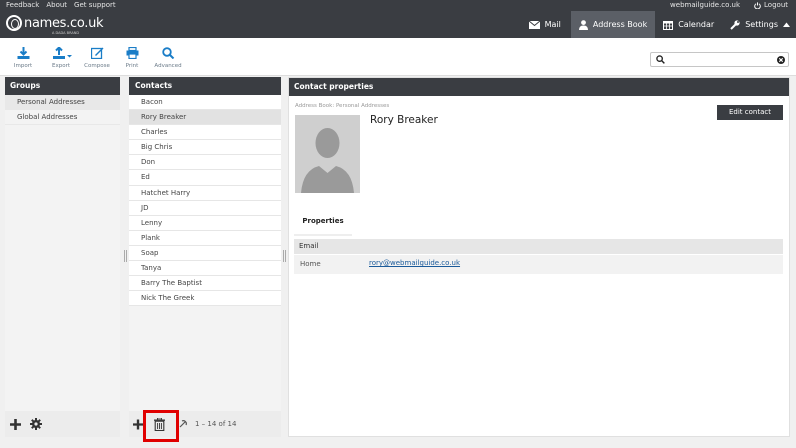  Describe the element at coordinates (534, 24) in the screenshot. I see `mail-icon` at that location.